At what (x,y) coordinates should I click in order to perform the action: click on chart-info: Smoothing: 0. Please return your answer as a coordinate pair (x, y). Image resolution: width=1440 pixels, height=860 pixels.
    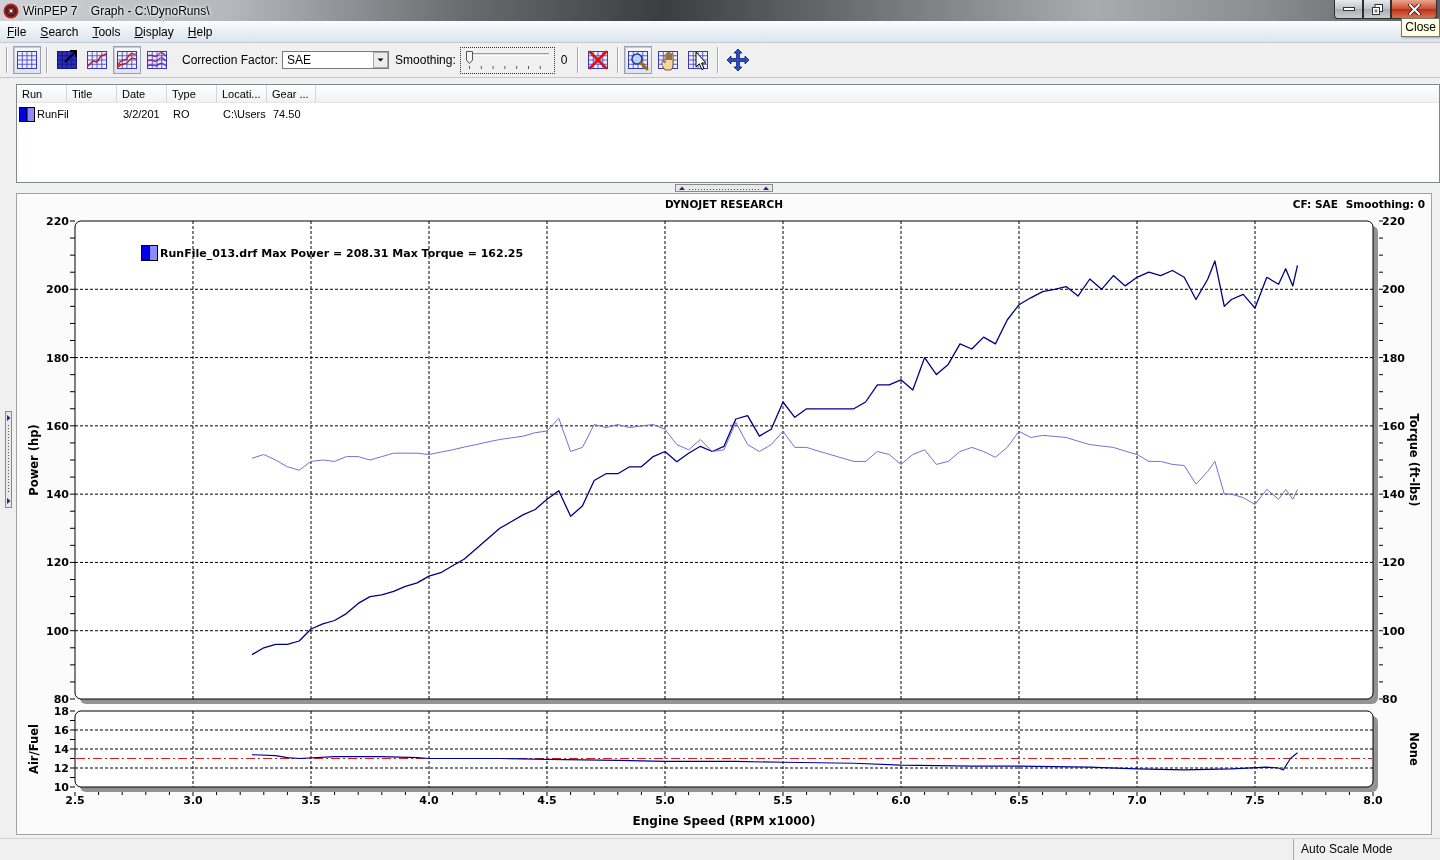
    Looking at the image, I should click on (1385, 203).